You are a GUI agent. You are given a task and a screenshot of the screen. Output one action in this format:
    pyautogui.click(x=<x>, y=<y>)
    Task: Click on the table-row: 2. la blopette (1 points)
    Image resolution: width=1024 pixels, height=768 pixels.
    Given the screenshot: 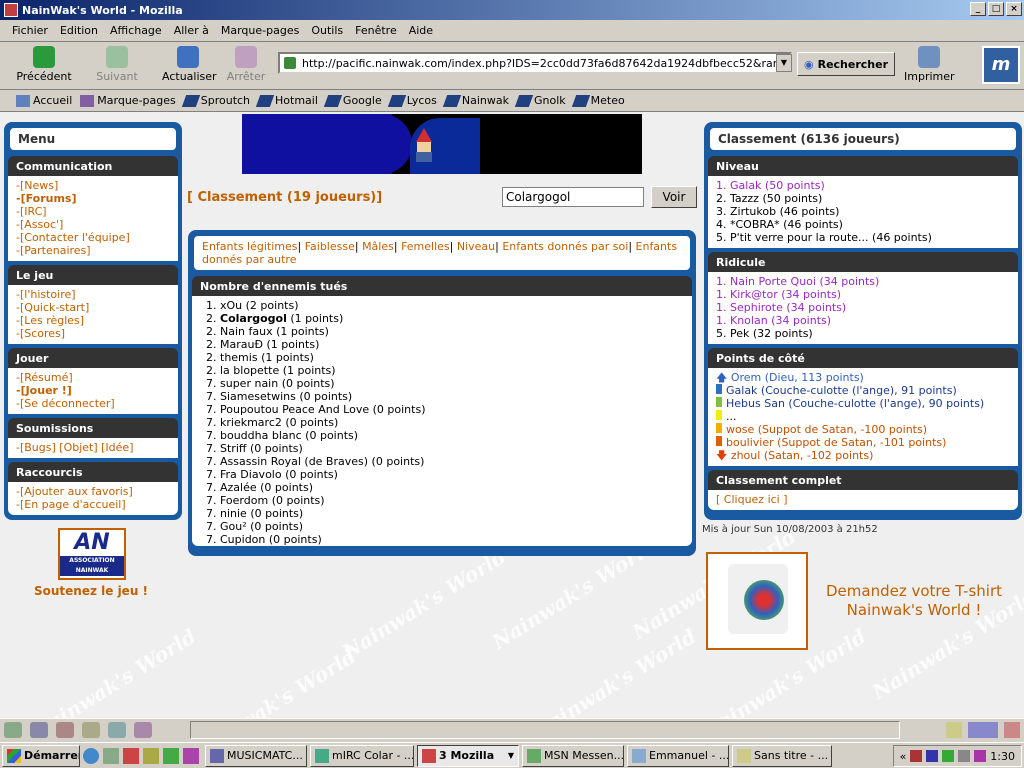 What is the action you would take?
    pyautogui.click(x=445, y=370)
    